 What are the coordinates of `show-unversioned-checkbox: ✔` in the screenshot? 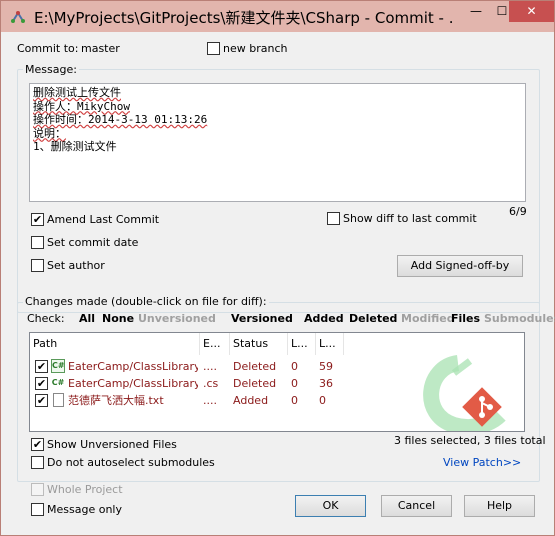 It's located at (37, 444).